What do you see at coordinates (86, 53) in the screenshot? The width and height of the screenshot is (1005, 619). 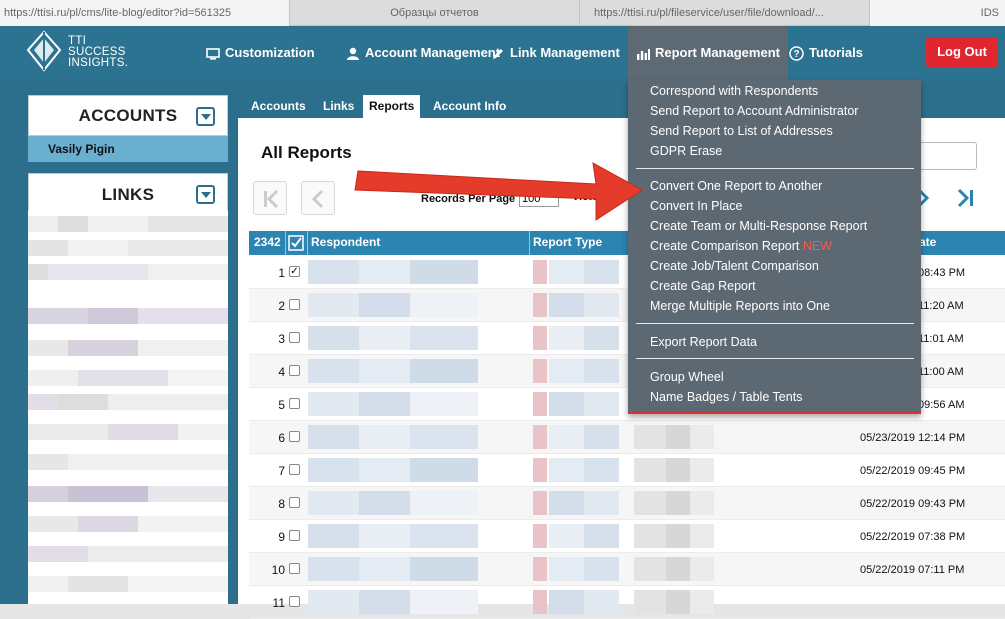 I see `tti-logo: TTI SUCCESS INSIGHTS.` at bounding box center [86, 53].